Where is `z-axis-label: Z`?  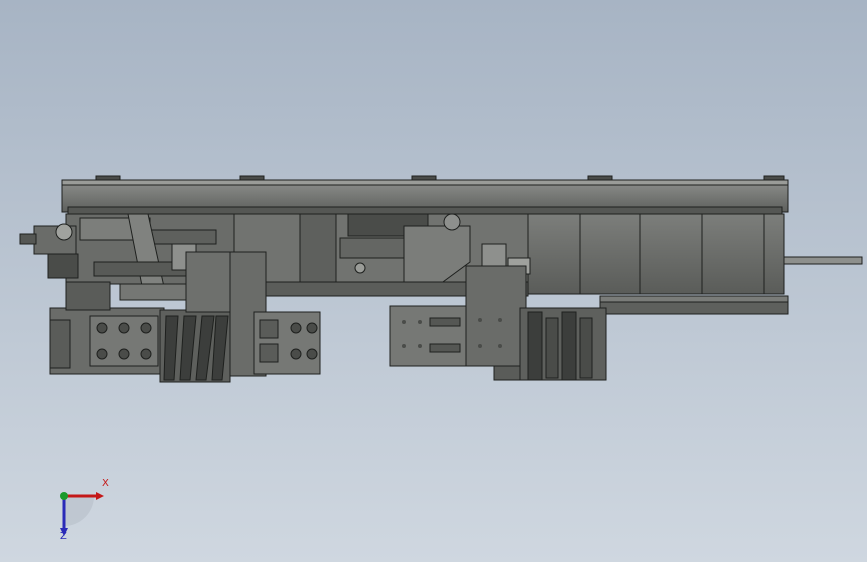 z-axis-label: Z is located at coordinates (63, 536).